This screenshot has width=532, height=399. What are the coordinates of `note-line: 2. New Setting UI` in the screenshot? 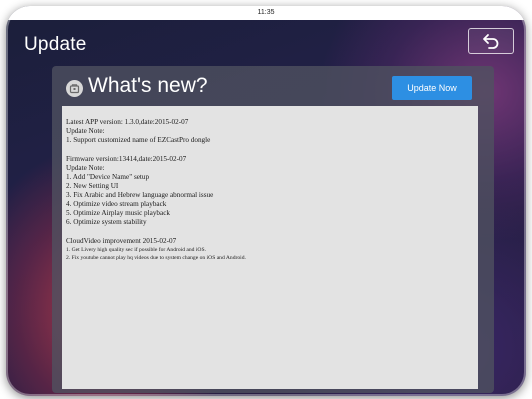 It's located at (92, 186).